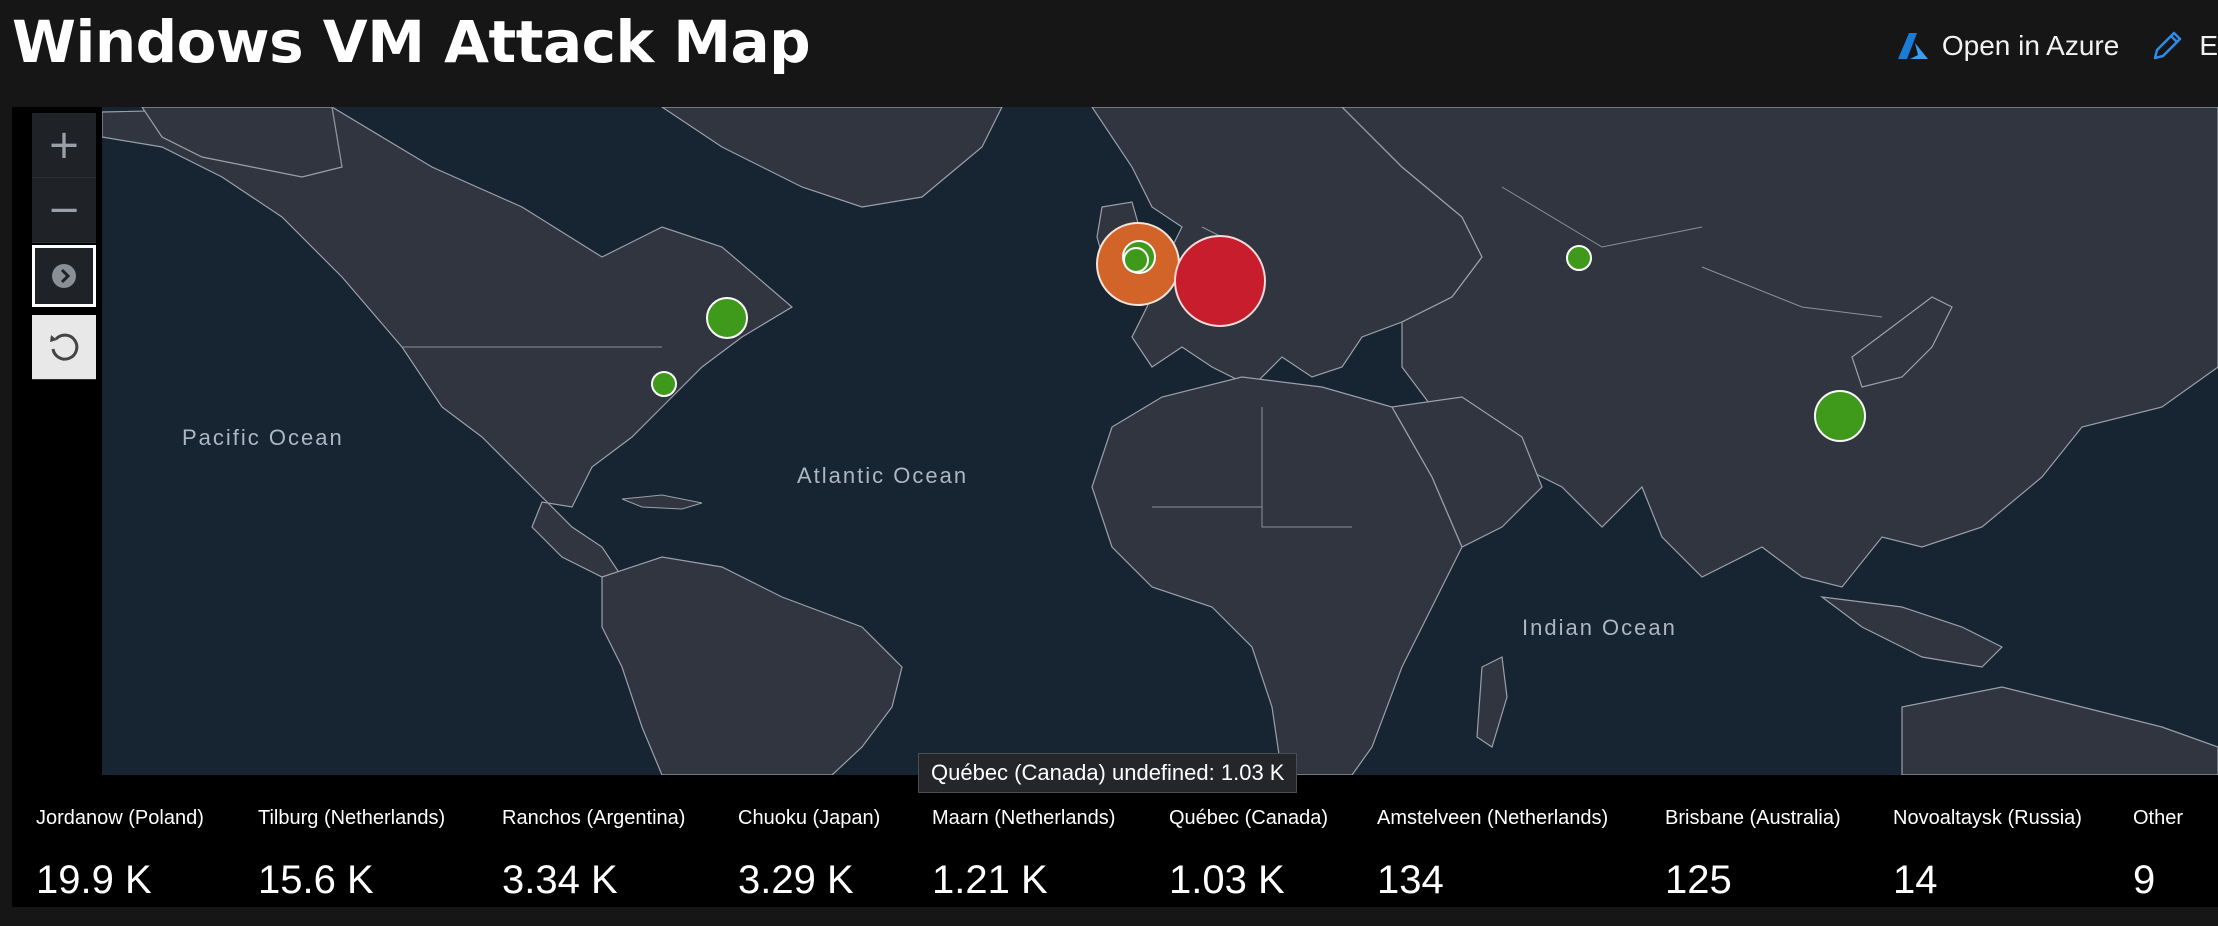 The width and height of the screenshot is (2218, 926). I want to click on page-title: Windows VM Attack Map, so click(411, 42).